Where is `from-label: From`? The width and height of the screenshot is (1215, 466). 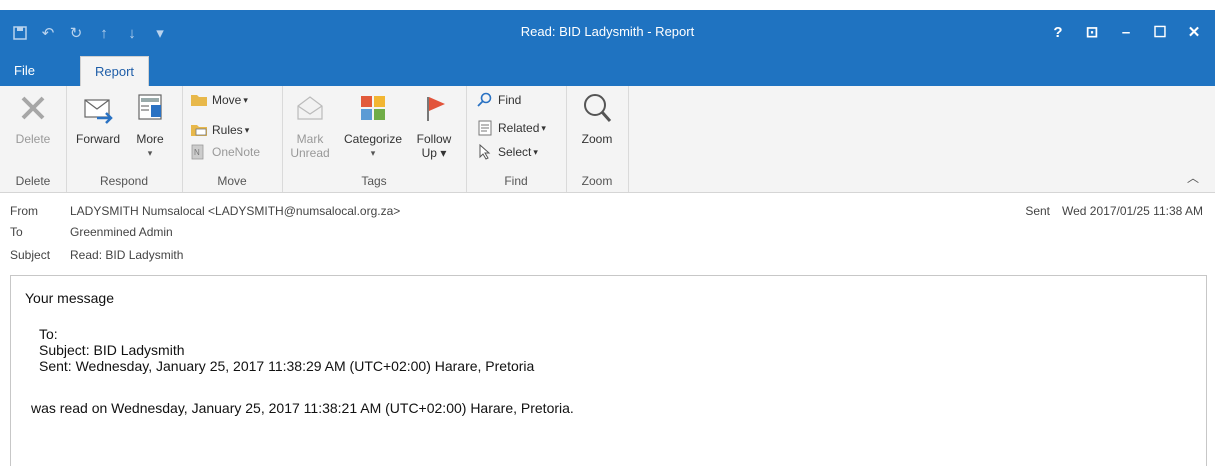 from-label: From is located at coordinates (24, 211).